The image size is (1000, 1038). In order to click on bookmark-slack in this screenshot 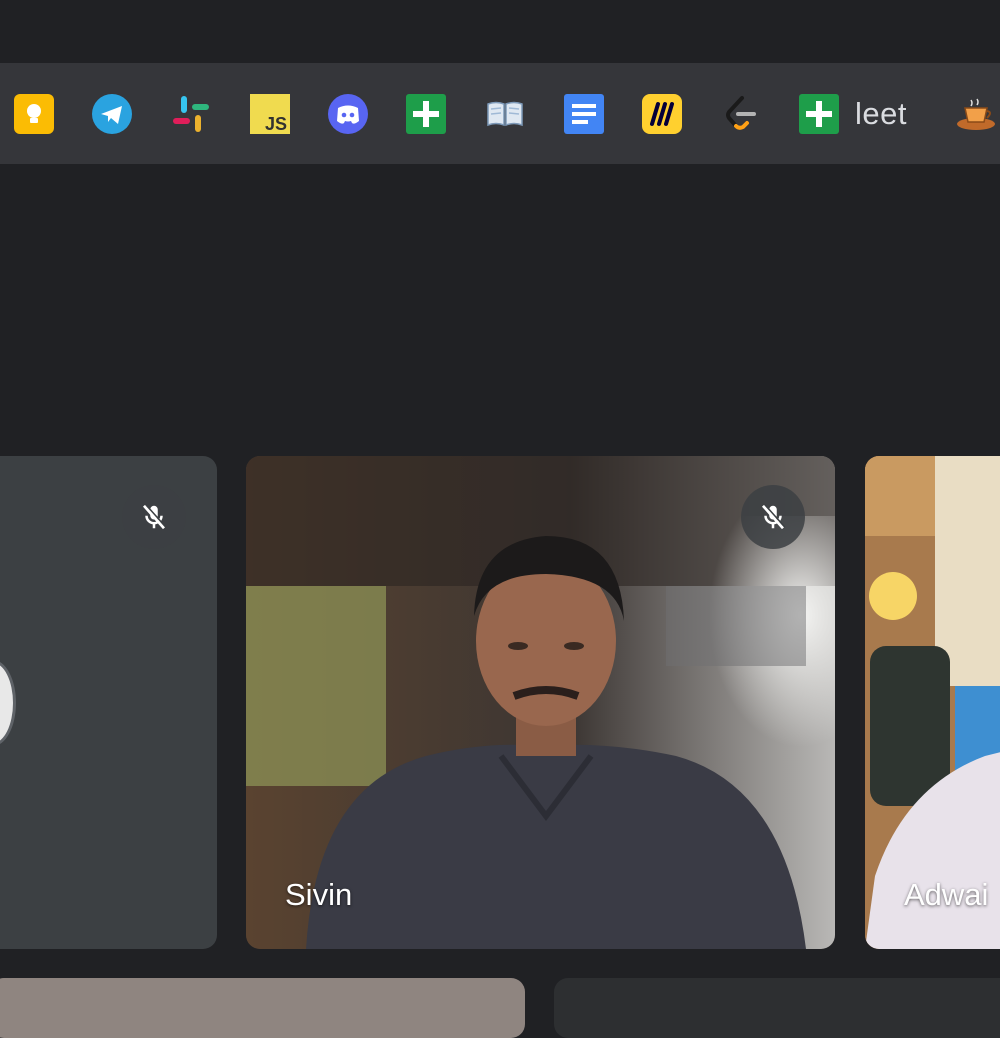, I will do `click(191, 114)`.